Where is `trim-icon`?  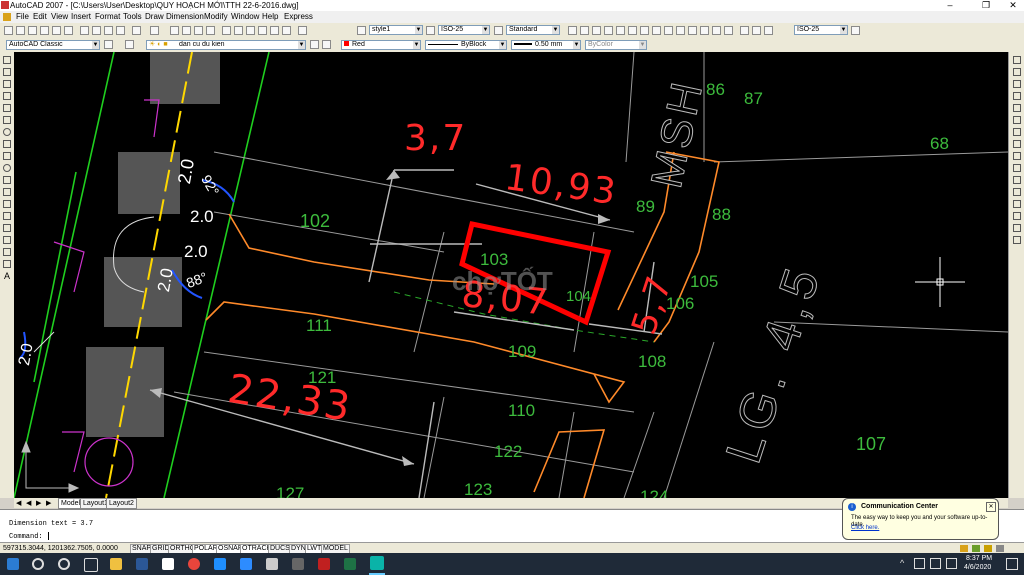
trim-icon is located at coordinates (1017, 168).